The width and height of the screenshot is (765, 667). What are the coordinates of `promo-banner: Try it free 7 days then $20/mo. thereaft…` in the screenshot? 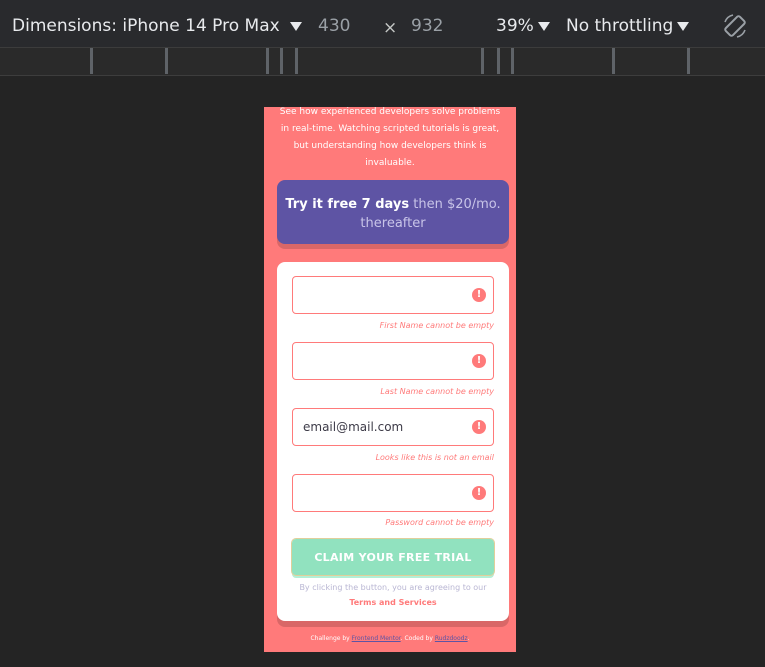 It's located at (393, 212).